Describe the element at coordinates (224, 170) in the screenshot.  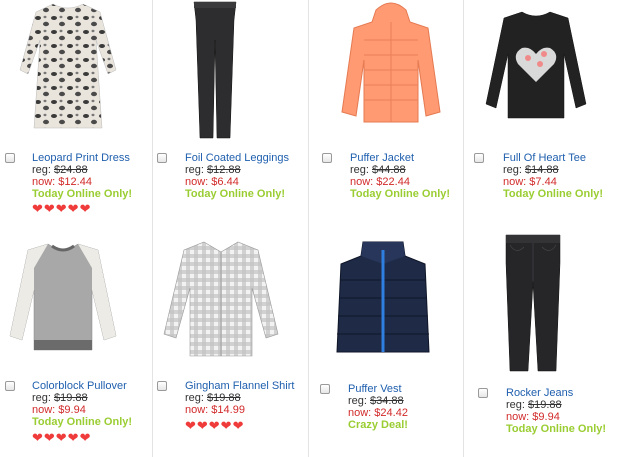
I see `reg-value: $12.88` at that location.